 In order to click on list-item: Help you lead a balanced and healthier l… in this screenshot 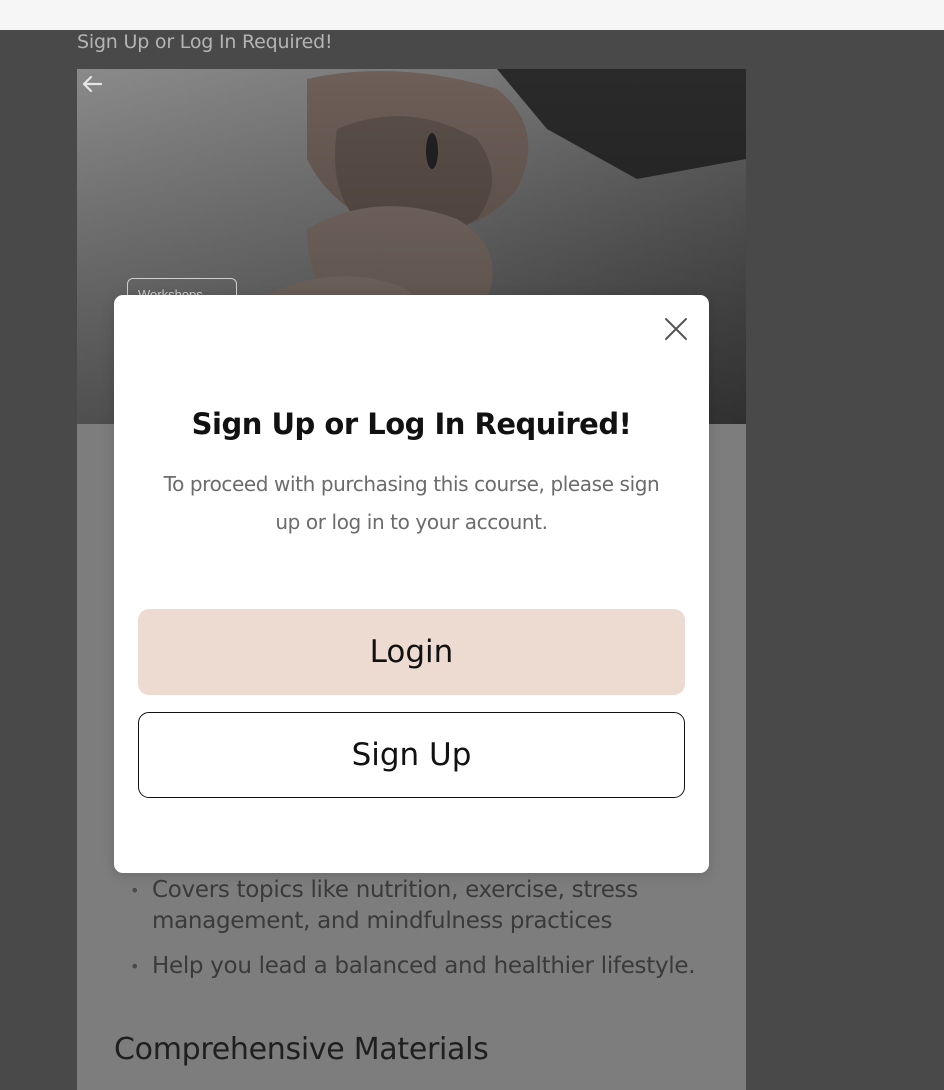, I will do `click(417, 966)`.